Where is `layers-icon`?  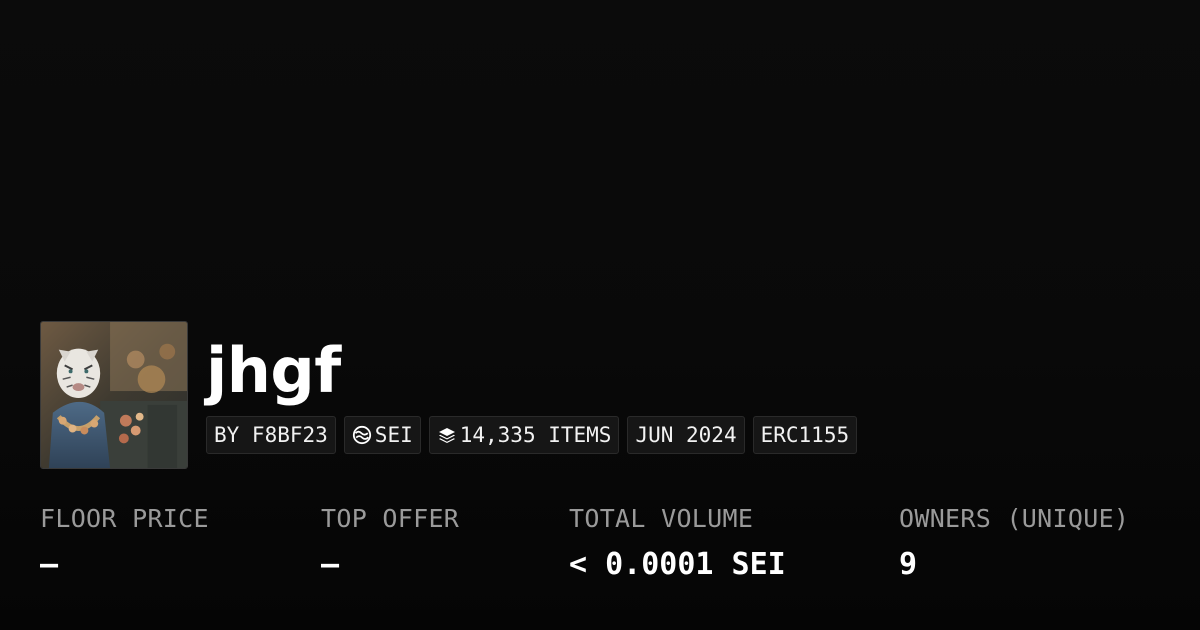 layers-icon is located at coordinates (447, 435).